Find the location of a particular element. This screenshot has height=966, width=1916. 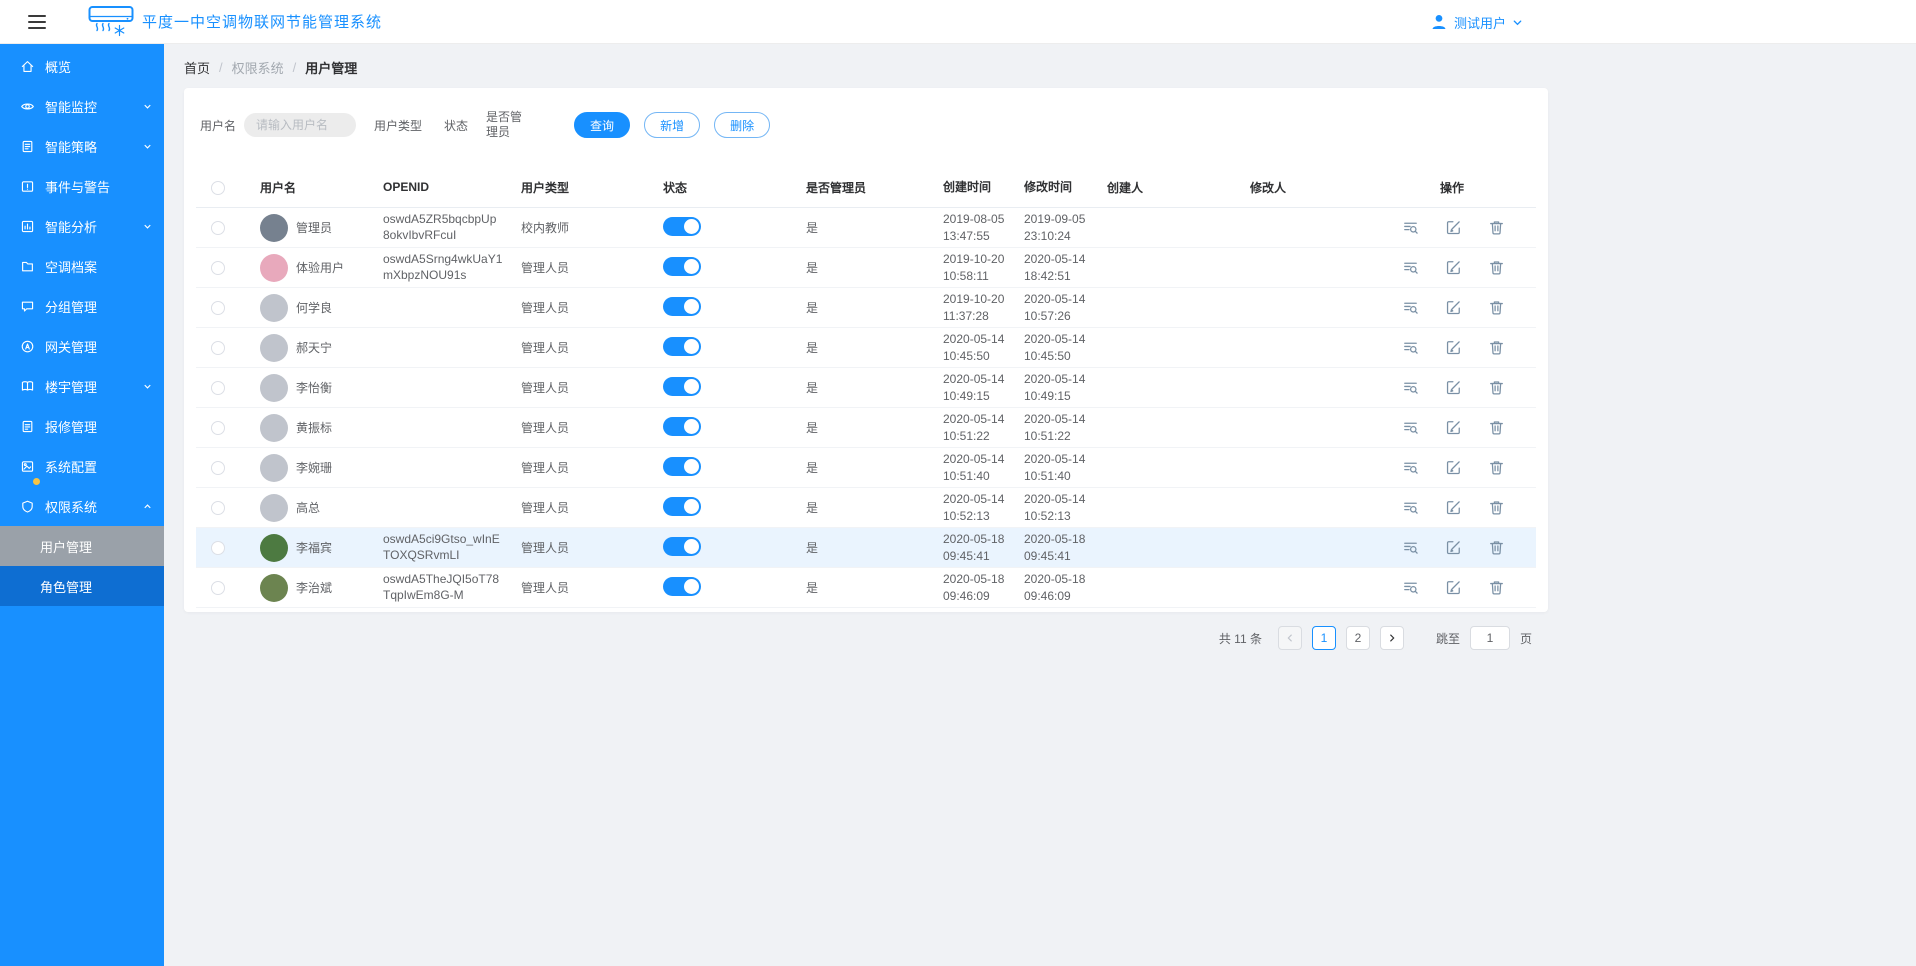

home-icon is located at coordinates (27, 66).